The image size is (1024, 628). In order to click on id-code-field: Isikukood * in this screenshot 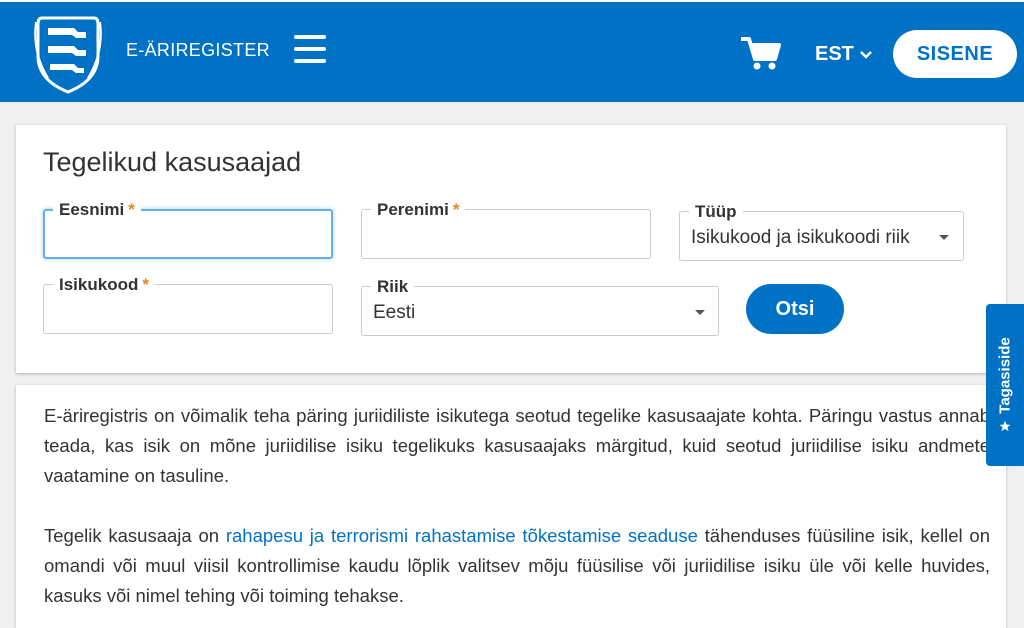, I will do `click(188, 306)`.